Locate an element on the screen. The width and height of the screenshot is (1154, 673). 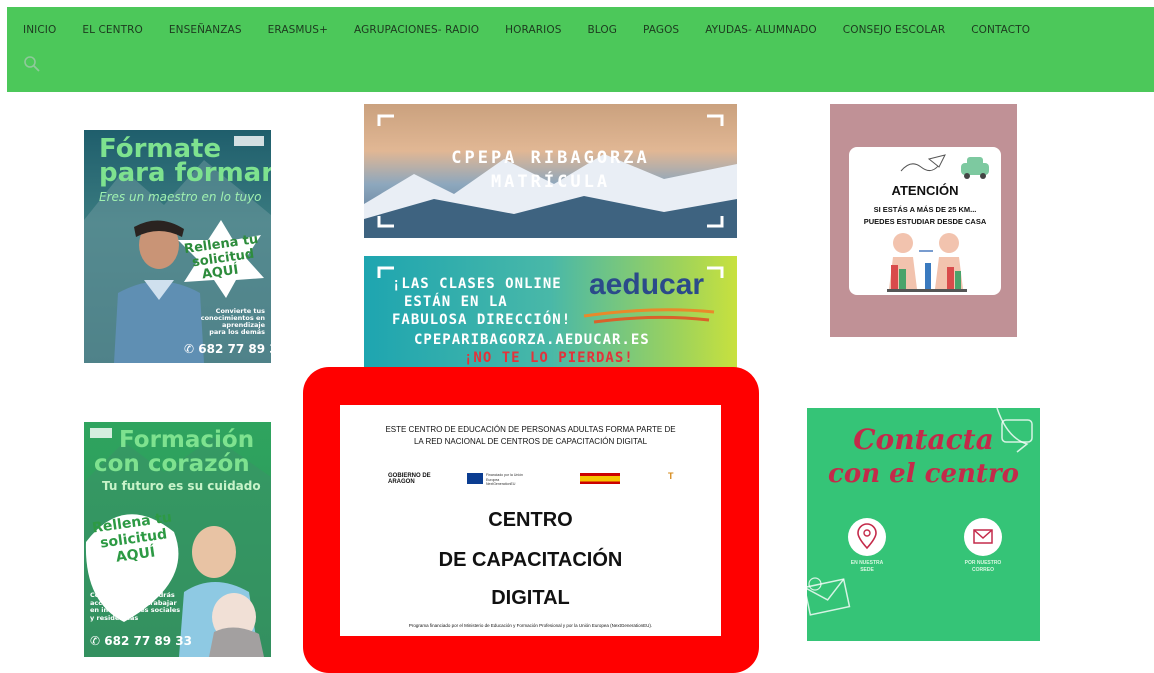
mountain-landscape is located at coordinates (550, 176).